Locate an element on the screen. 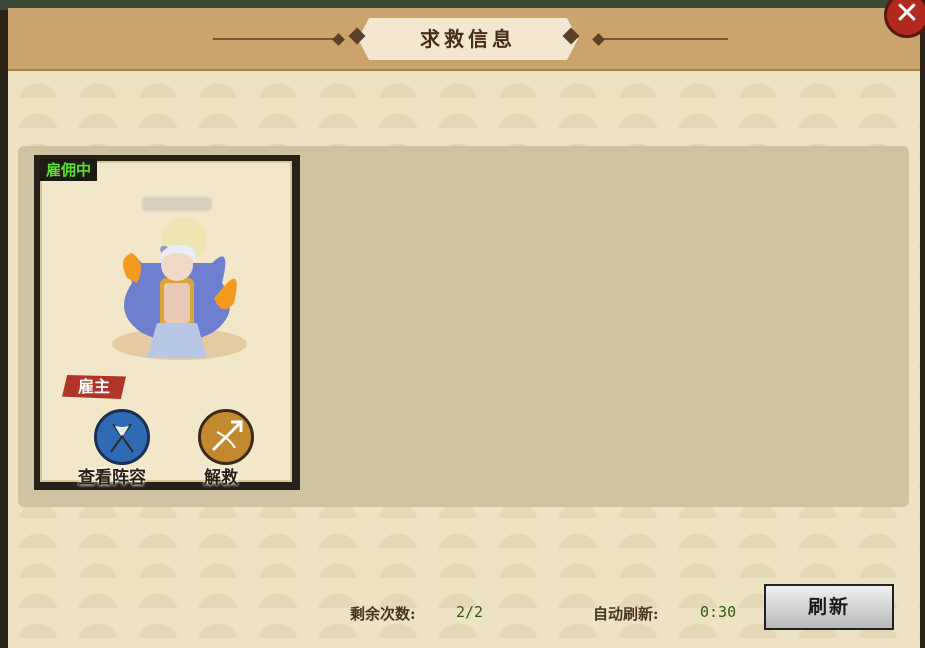  dialog-header: 求救信息 is located at coordinates (464, 39).